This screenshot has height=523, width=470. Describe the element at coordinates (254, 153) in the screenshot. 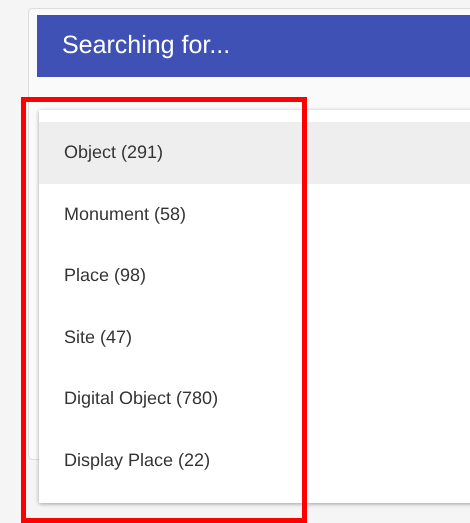

I see `dropdown-option: Object (291)` at that location.